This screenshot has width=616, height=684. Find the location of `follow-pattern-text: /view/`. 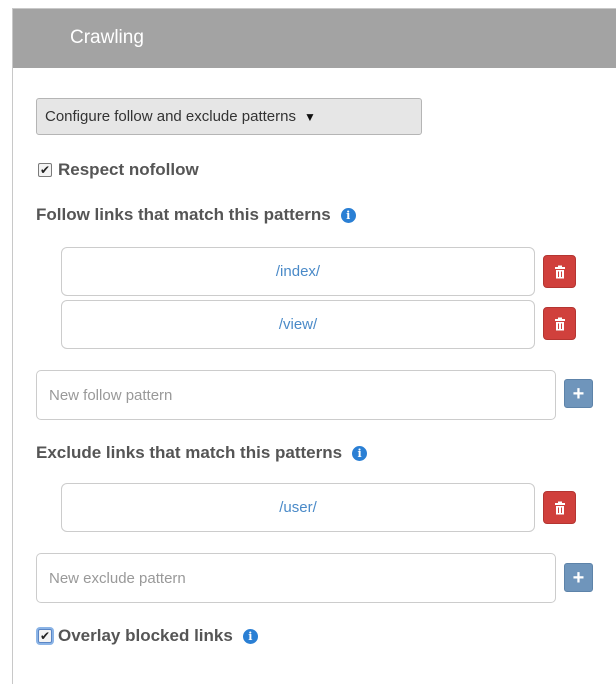

follow-pattern-text: /view/ is located at coordinates (298, 324).